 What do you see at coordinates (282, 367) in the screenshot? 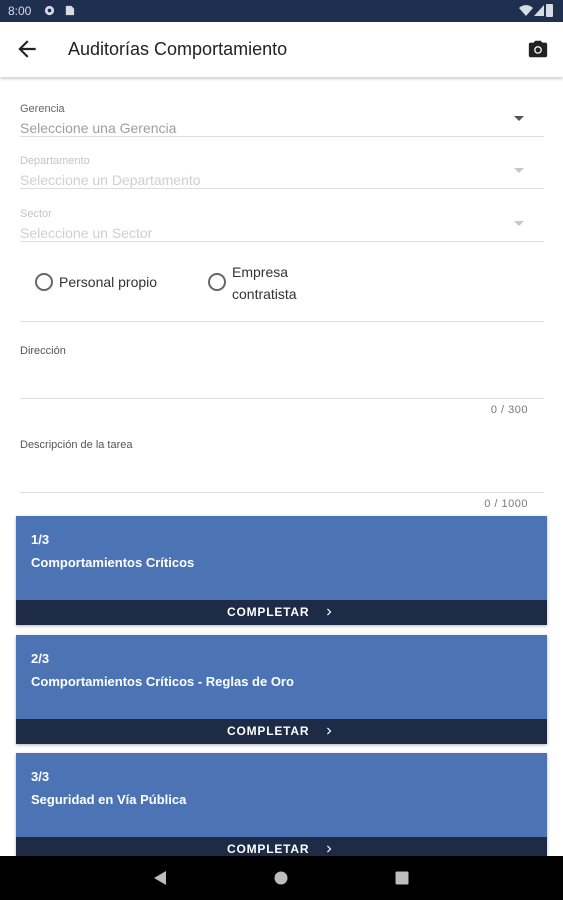
I see `direccion-field: Dirección` at bounding box center [282, 367].